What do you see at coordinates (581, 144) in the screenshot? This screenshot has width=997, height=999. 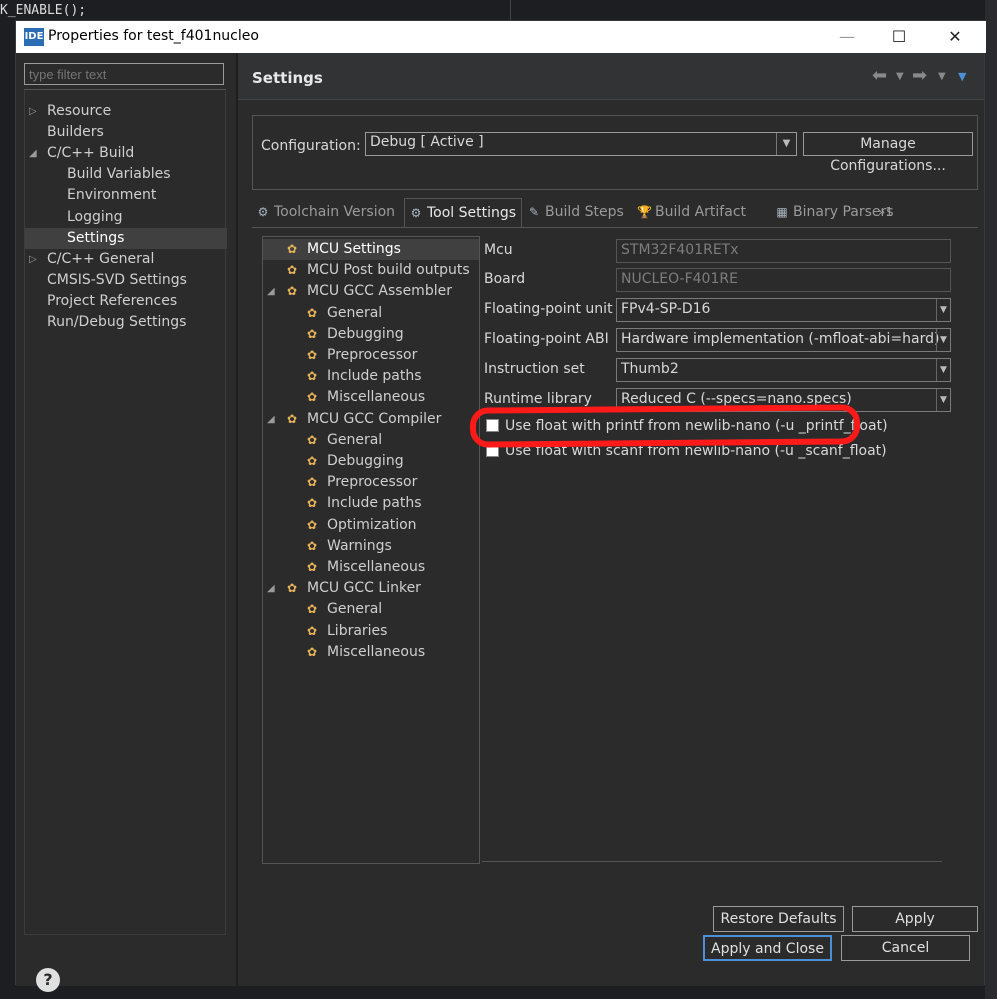 I see `configuration-select: Debug [ Active ] ▼` at bounding box center [581, 144].